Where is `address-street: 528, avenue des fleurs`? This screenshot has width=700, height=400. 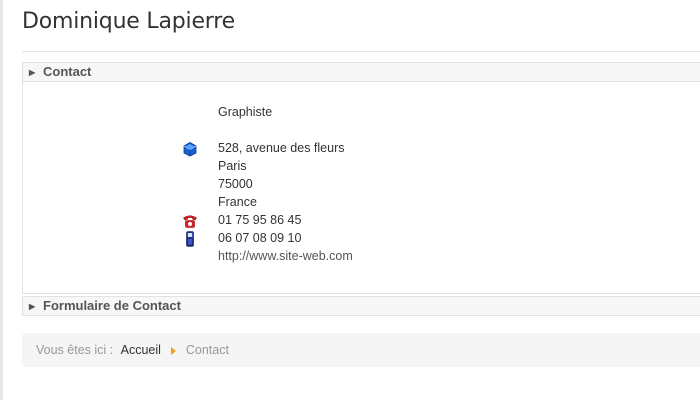
address-street: 528, avenue des fleurs is located at coordinates (281, 148).